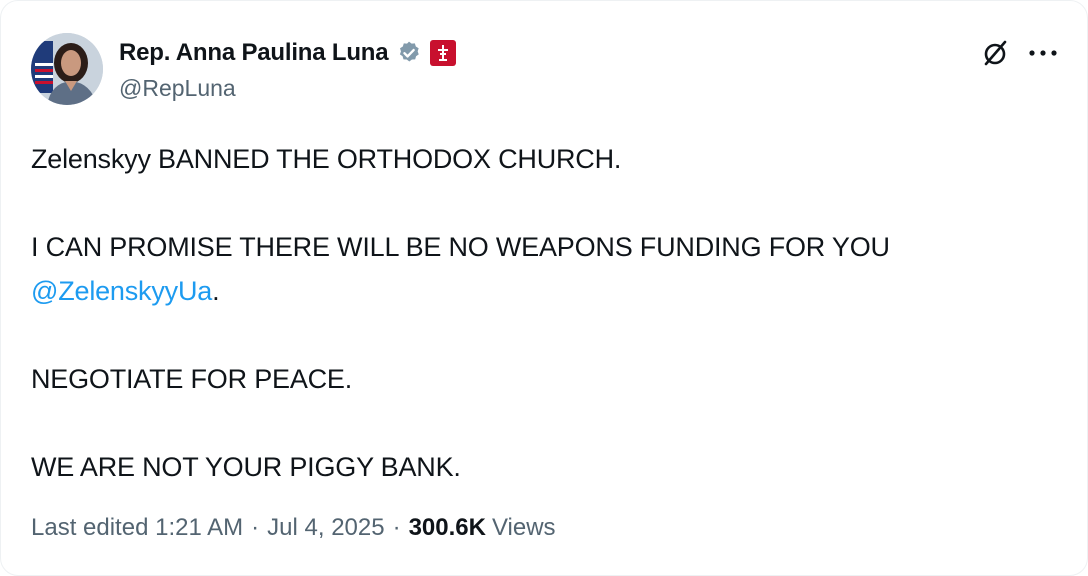 Image resolution: width=1088 pixels, height=576 pixels. Describe the element at coordinates (326, 159) in the screenshot. I see `tweet-line-1: Zelenskyy BANNED THE ORTHODOX CHURCH.` at that location.